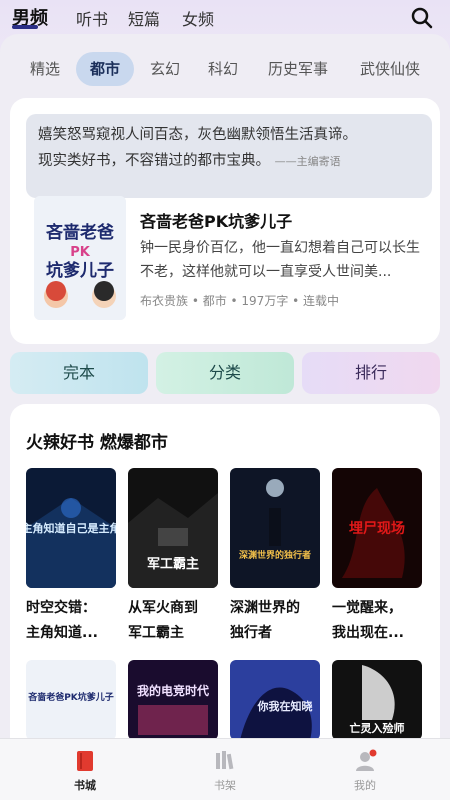  Describe the element at coordinates (225, 373) in the screenshot. I see `categories-button: 分类` at that location.